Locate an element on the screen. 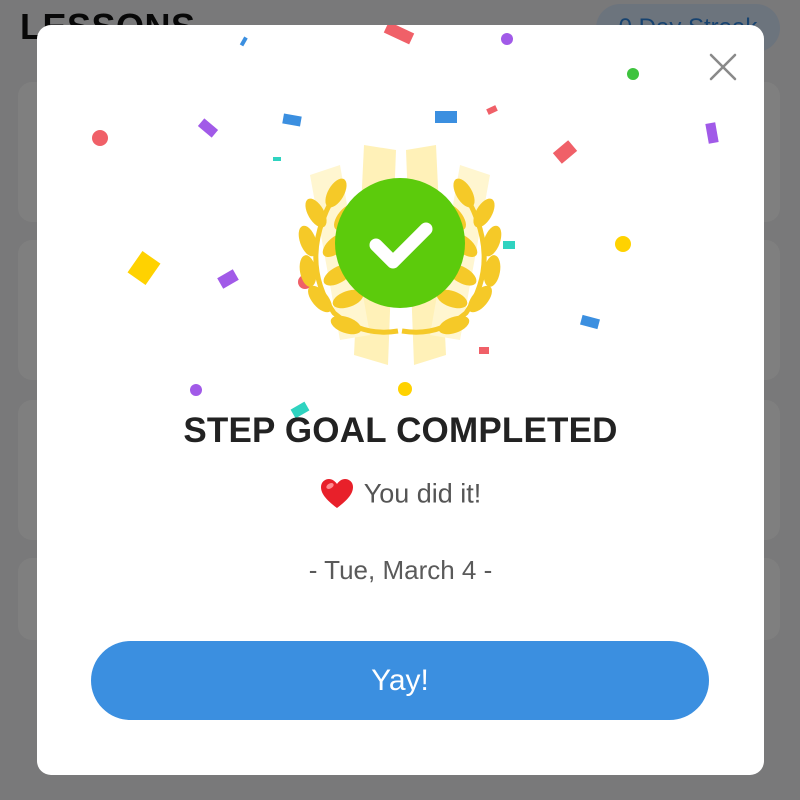  heart-icon is located at coordinates (336, 493).